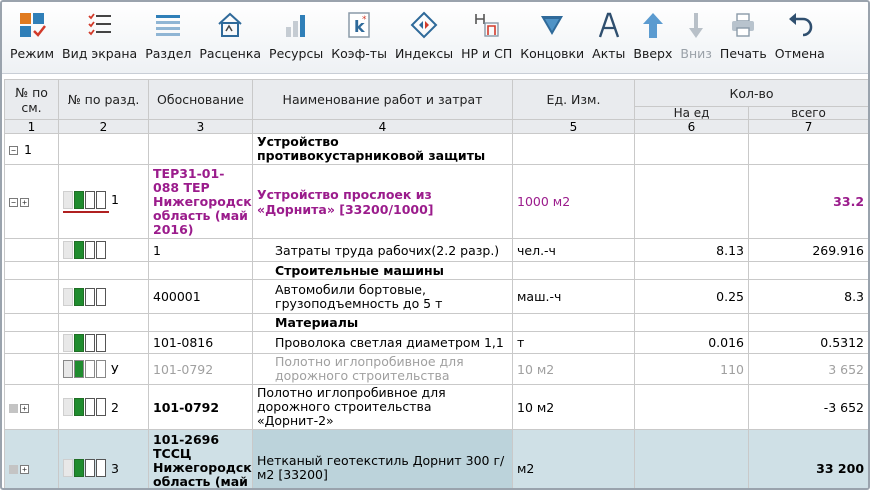 This screenshot has height=490, width=870. Describe the element at coordinates (32, 25) in the screenshot. I see `mode-icon` at that location.